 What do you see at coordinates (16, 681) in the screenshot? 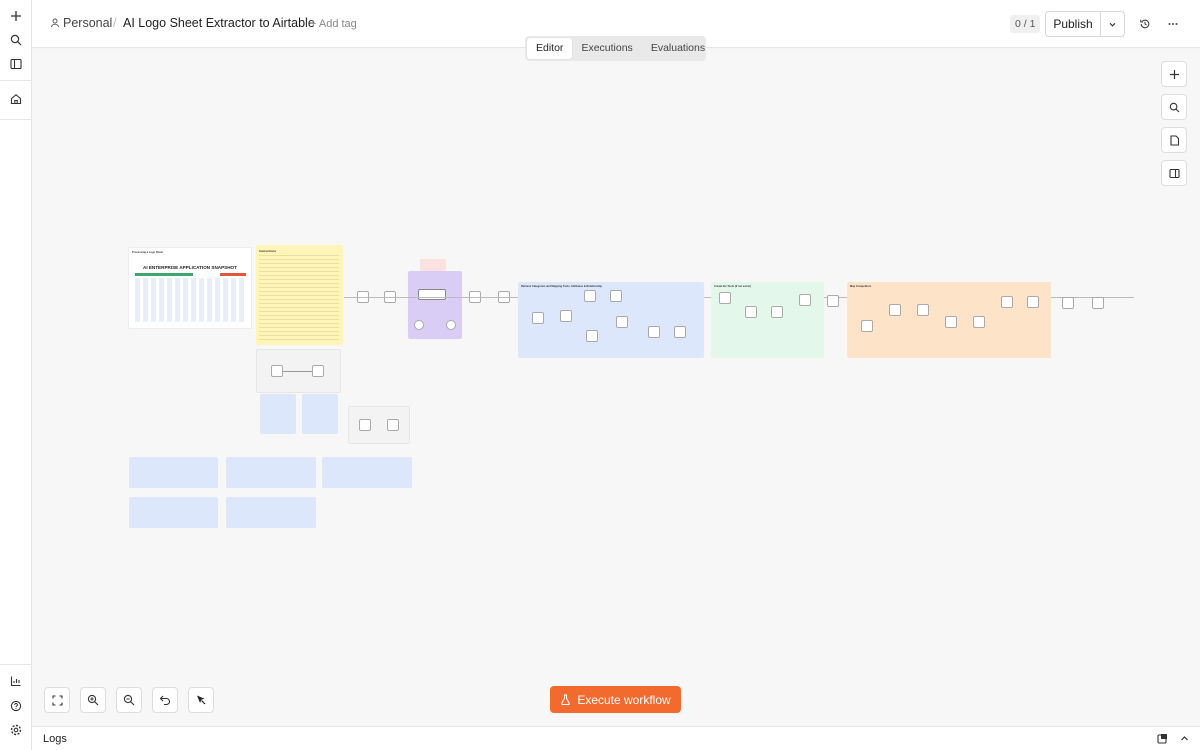
I see `insights-icon` at bounding box center [16, 681].